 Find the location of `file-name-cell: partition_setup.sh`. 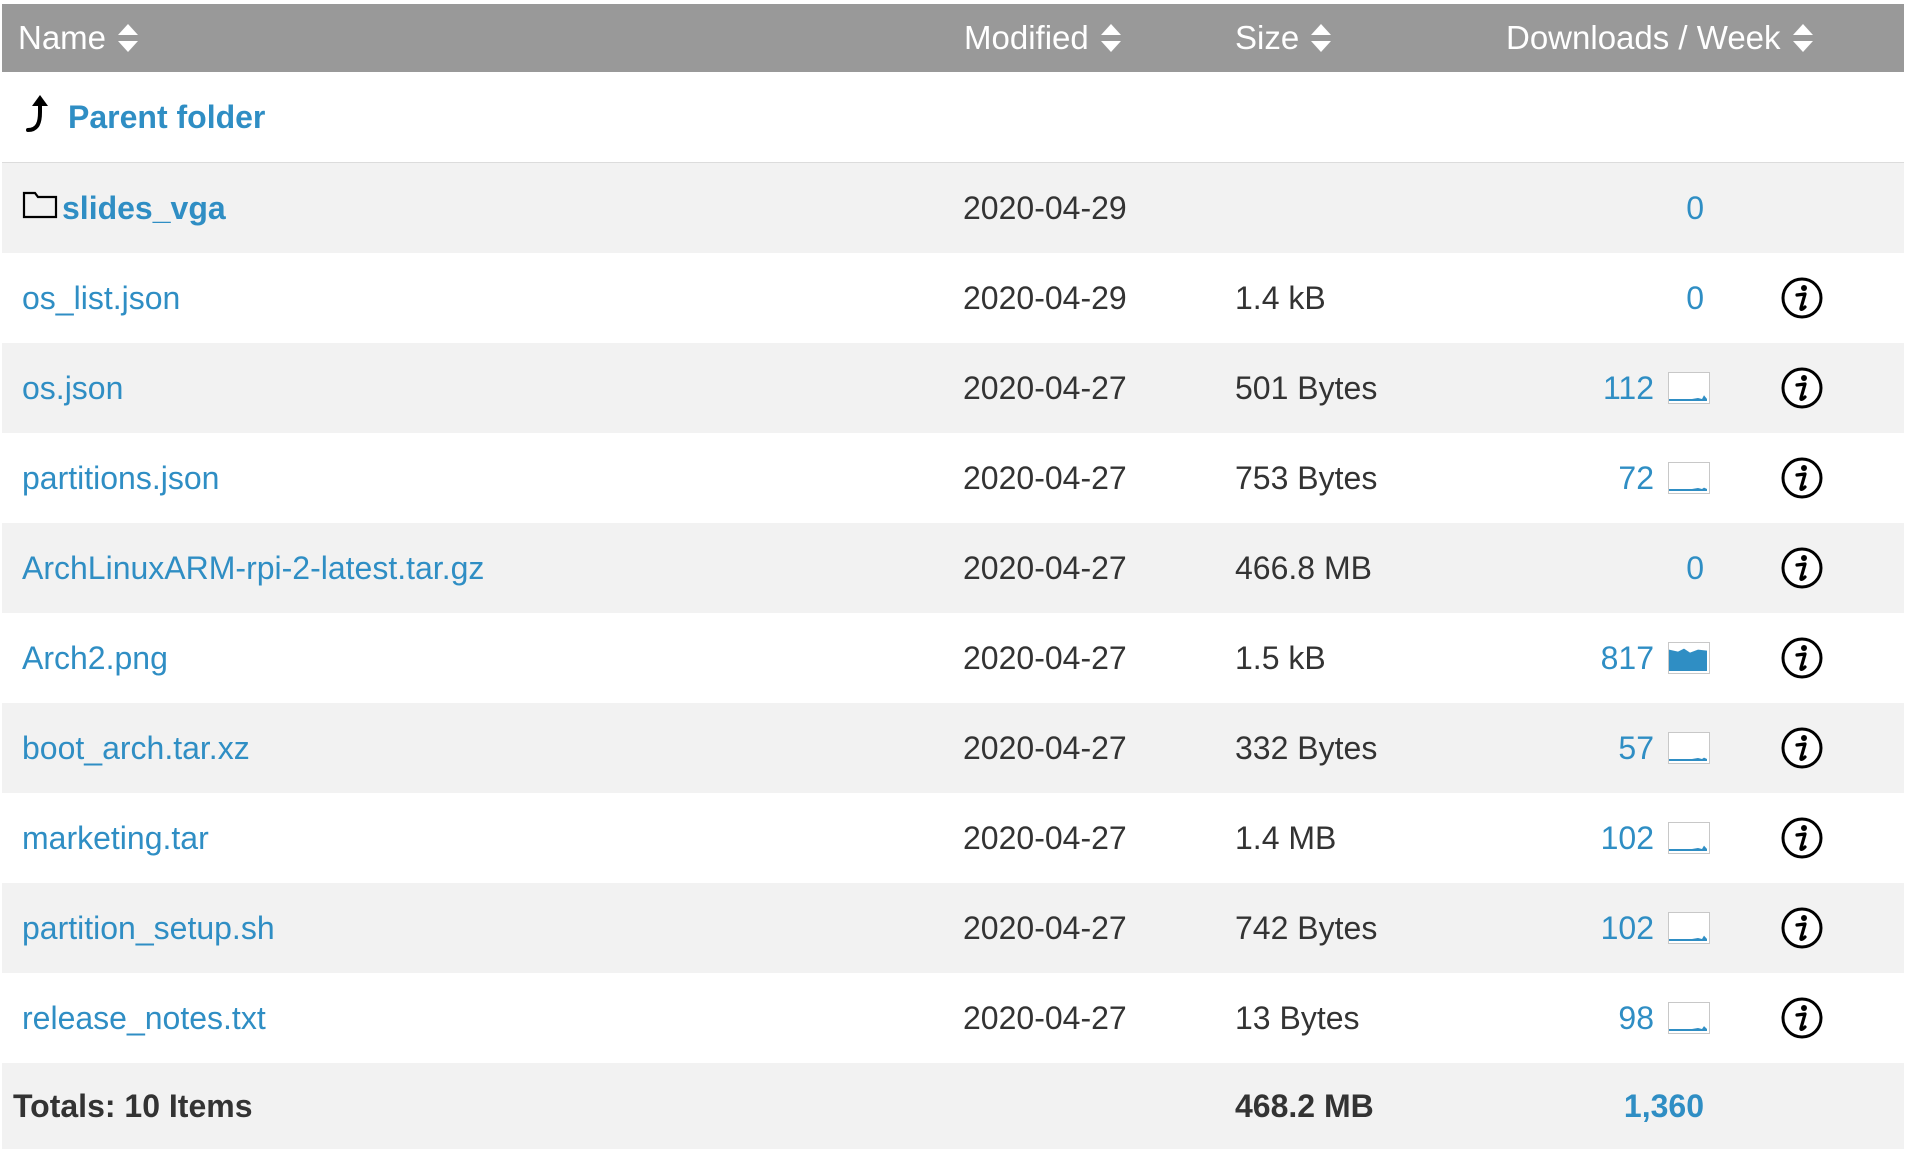

file-name-cell: partition_setup.sh is located at coordinates (148, 928).